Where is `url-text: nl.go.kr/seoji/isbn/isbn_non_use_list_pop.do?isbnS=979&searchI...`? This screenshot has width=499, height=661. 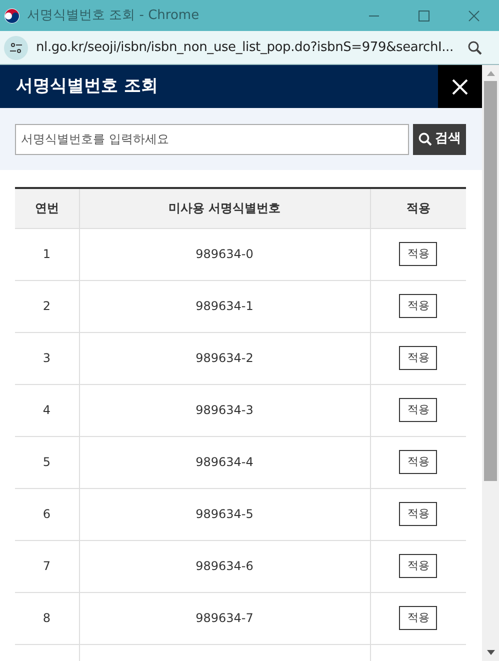
url-text: nl.go.kr/seoji/isbn/isbn_non_use_list_pop.do?isbnS=979&searchI... is located at coordinates (245, 48).